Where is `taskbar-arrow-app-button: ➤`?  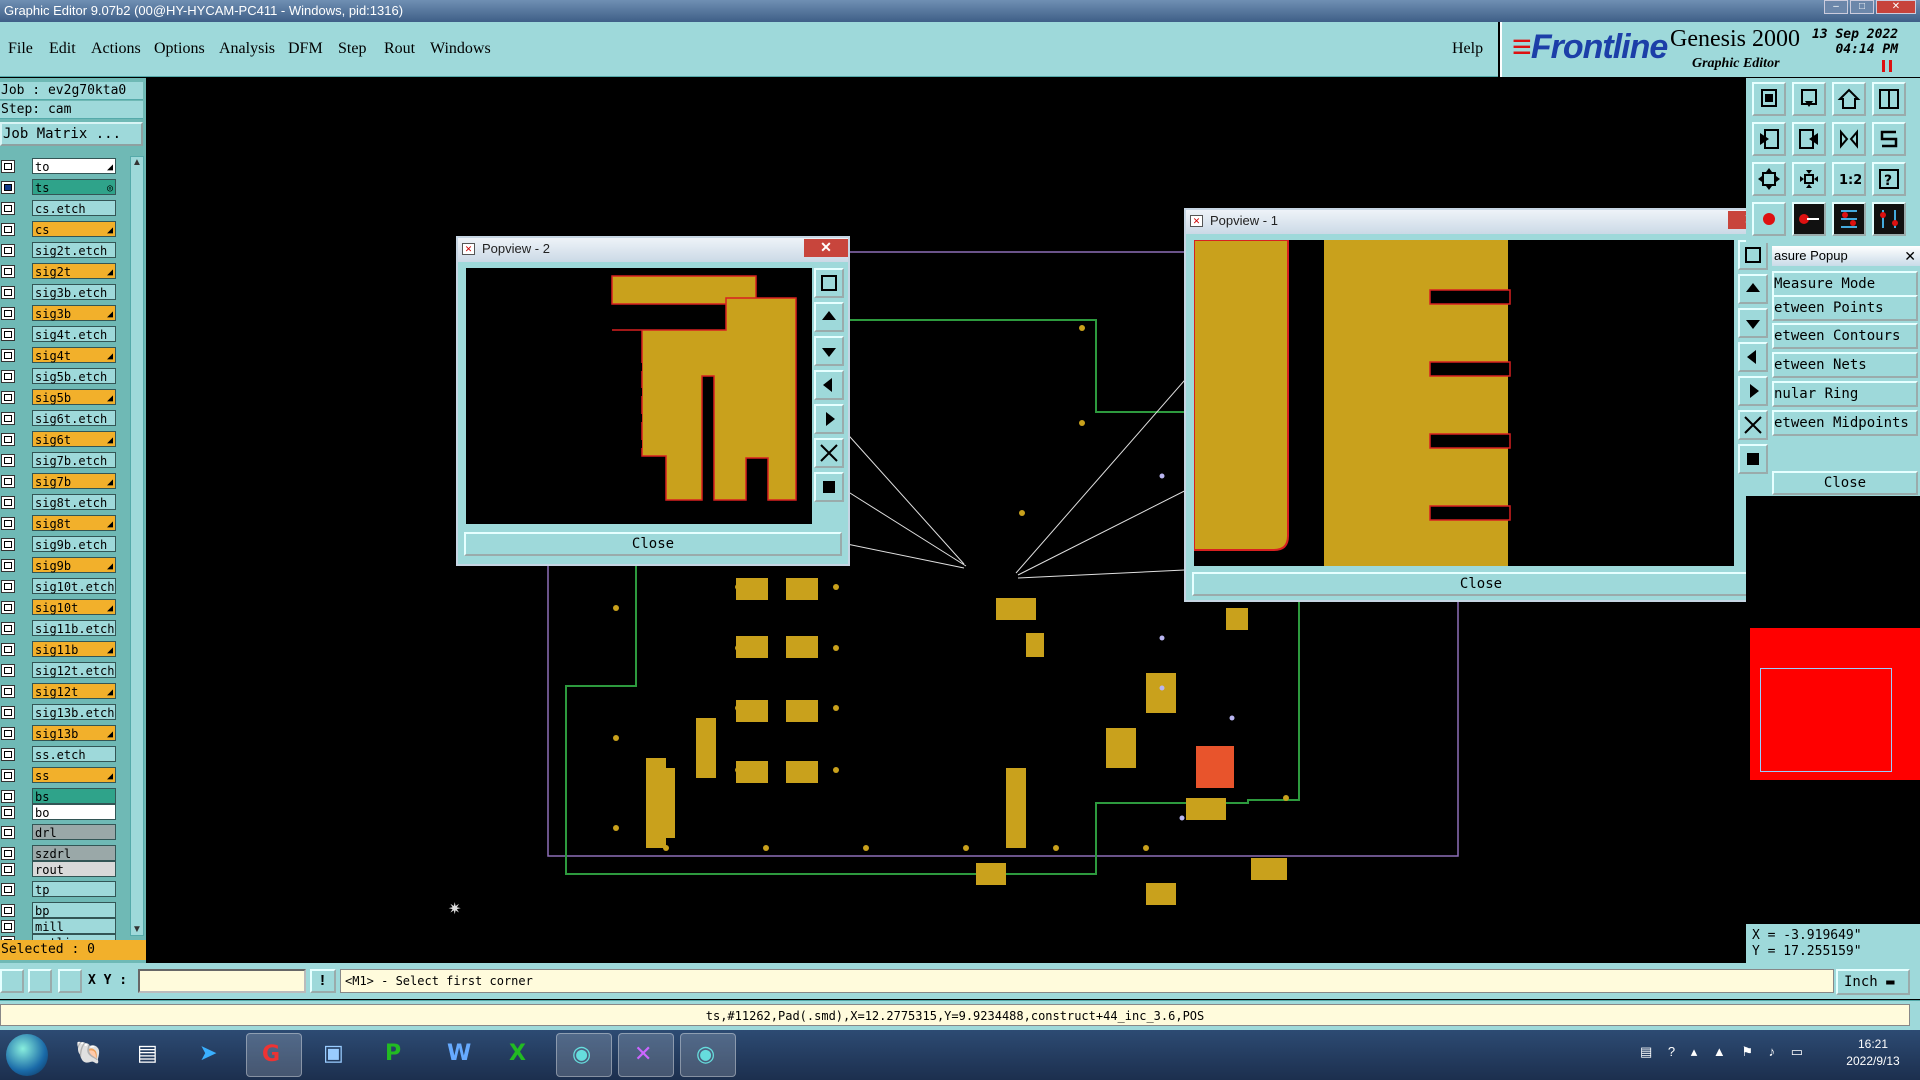
taskbar-arrow-app-button: ➤ is located at coordinates (212, 1055).